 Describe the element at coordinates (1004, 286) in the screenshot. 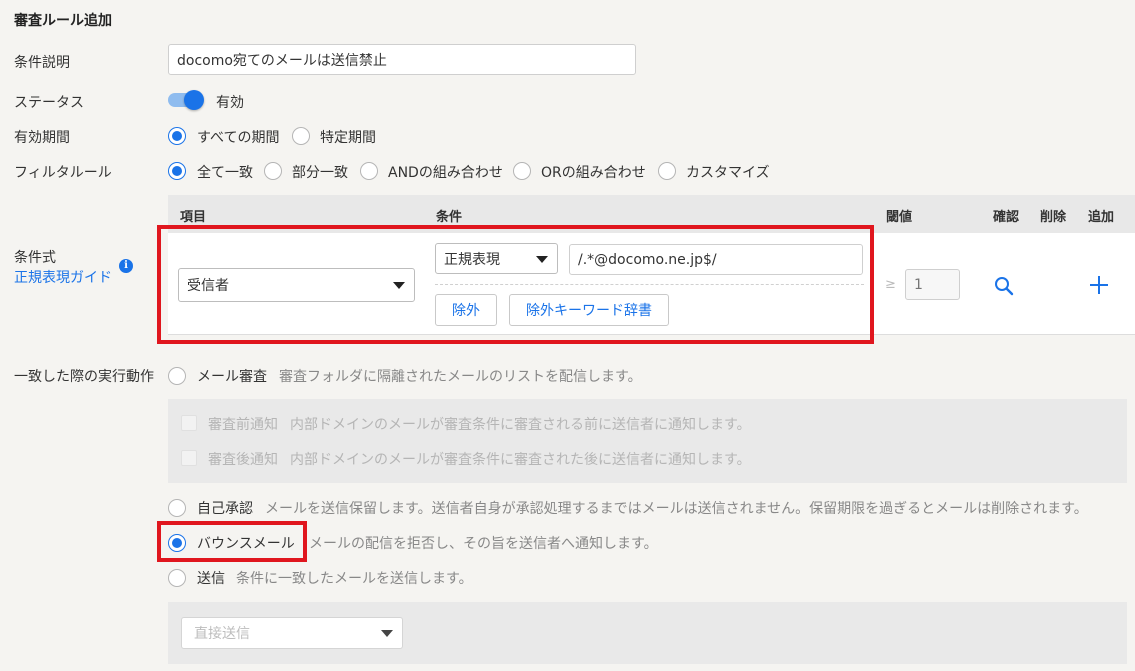

I see `search-icon` at that location.